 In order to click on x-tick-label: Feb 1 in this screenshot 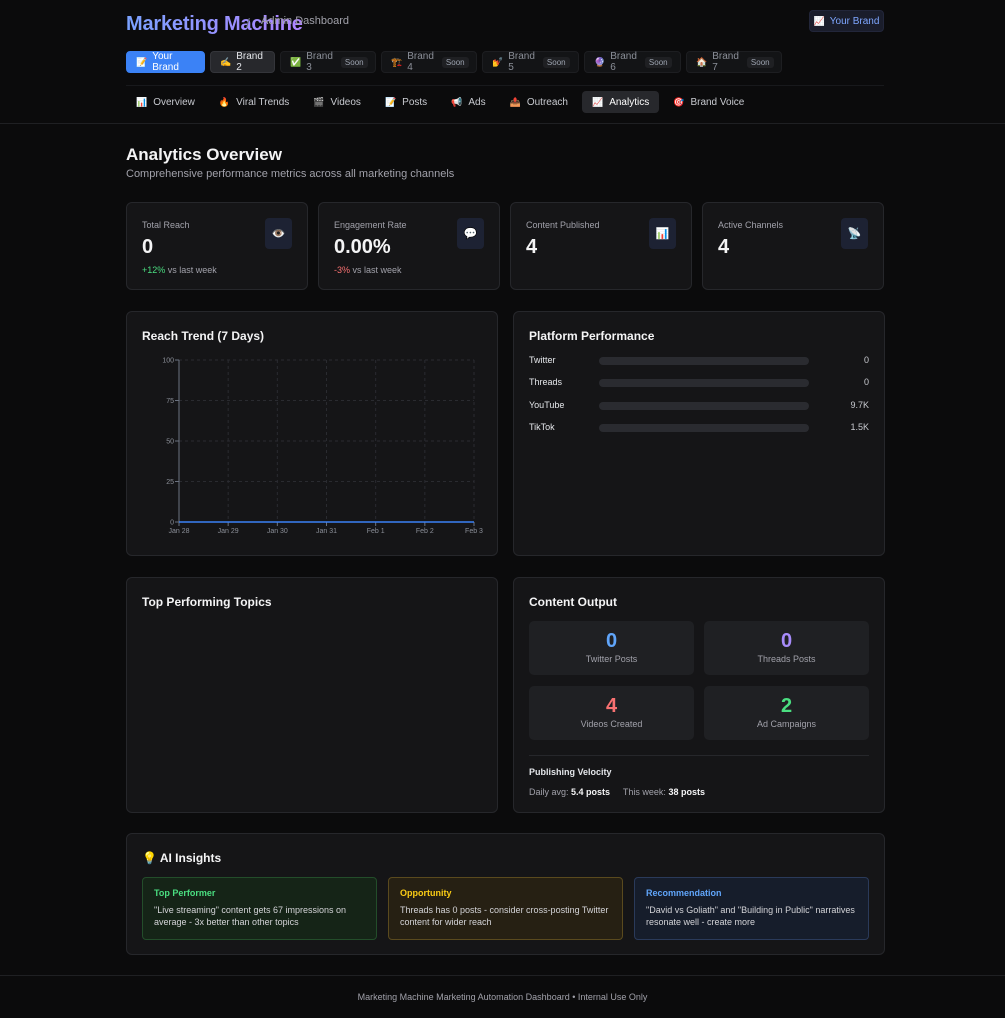, I will do `click(376, 531)`.